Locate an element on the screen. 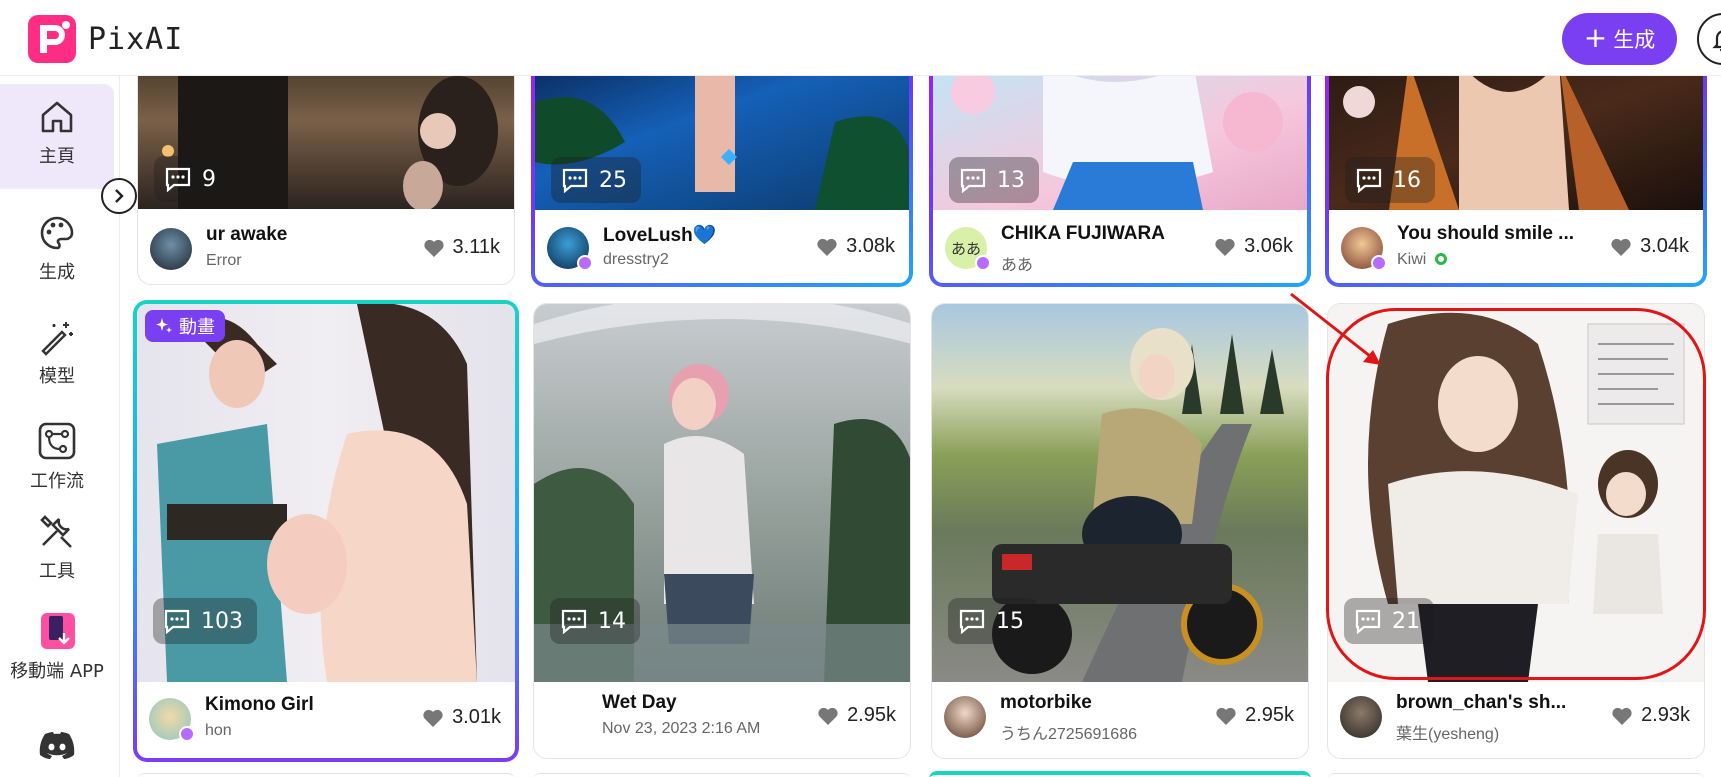  author-name: 葉生(yesheng) is located at coordinates (1447, 732).